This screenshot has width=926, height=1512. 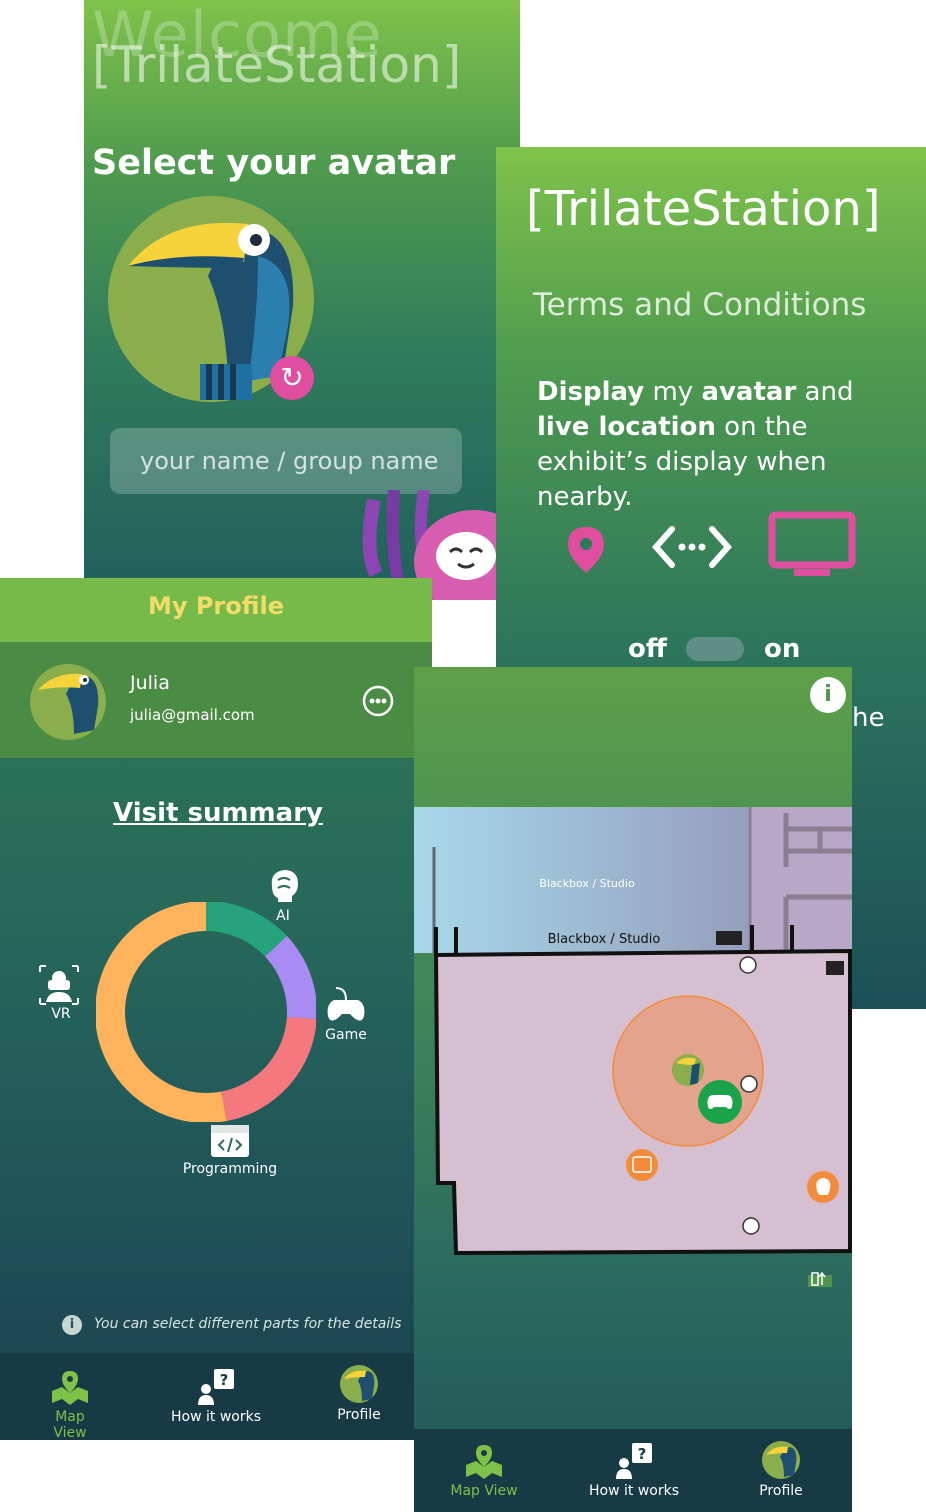 What do you see at coordinates (230, 1141) in the screenshot?
I see `programming-icon` at bounding box center [230, 1141].